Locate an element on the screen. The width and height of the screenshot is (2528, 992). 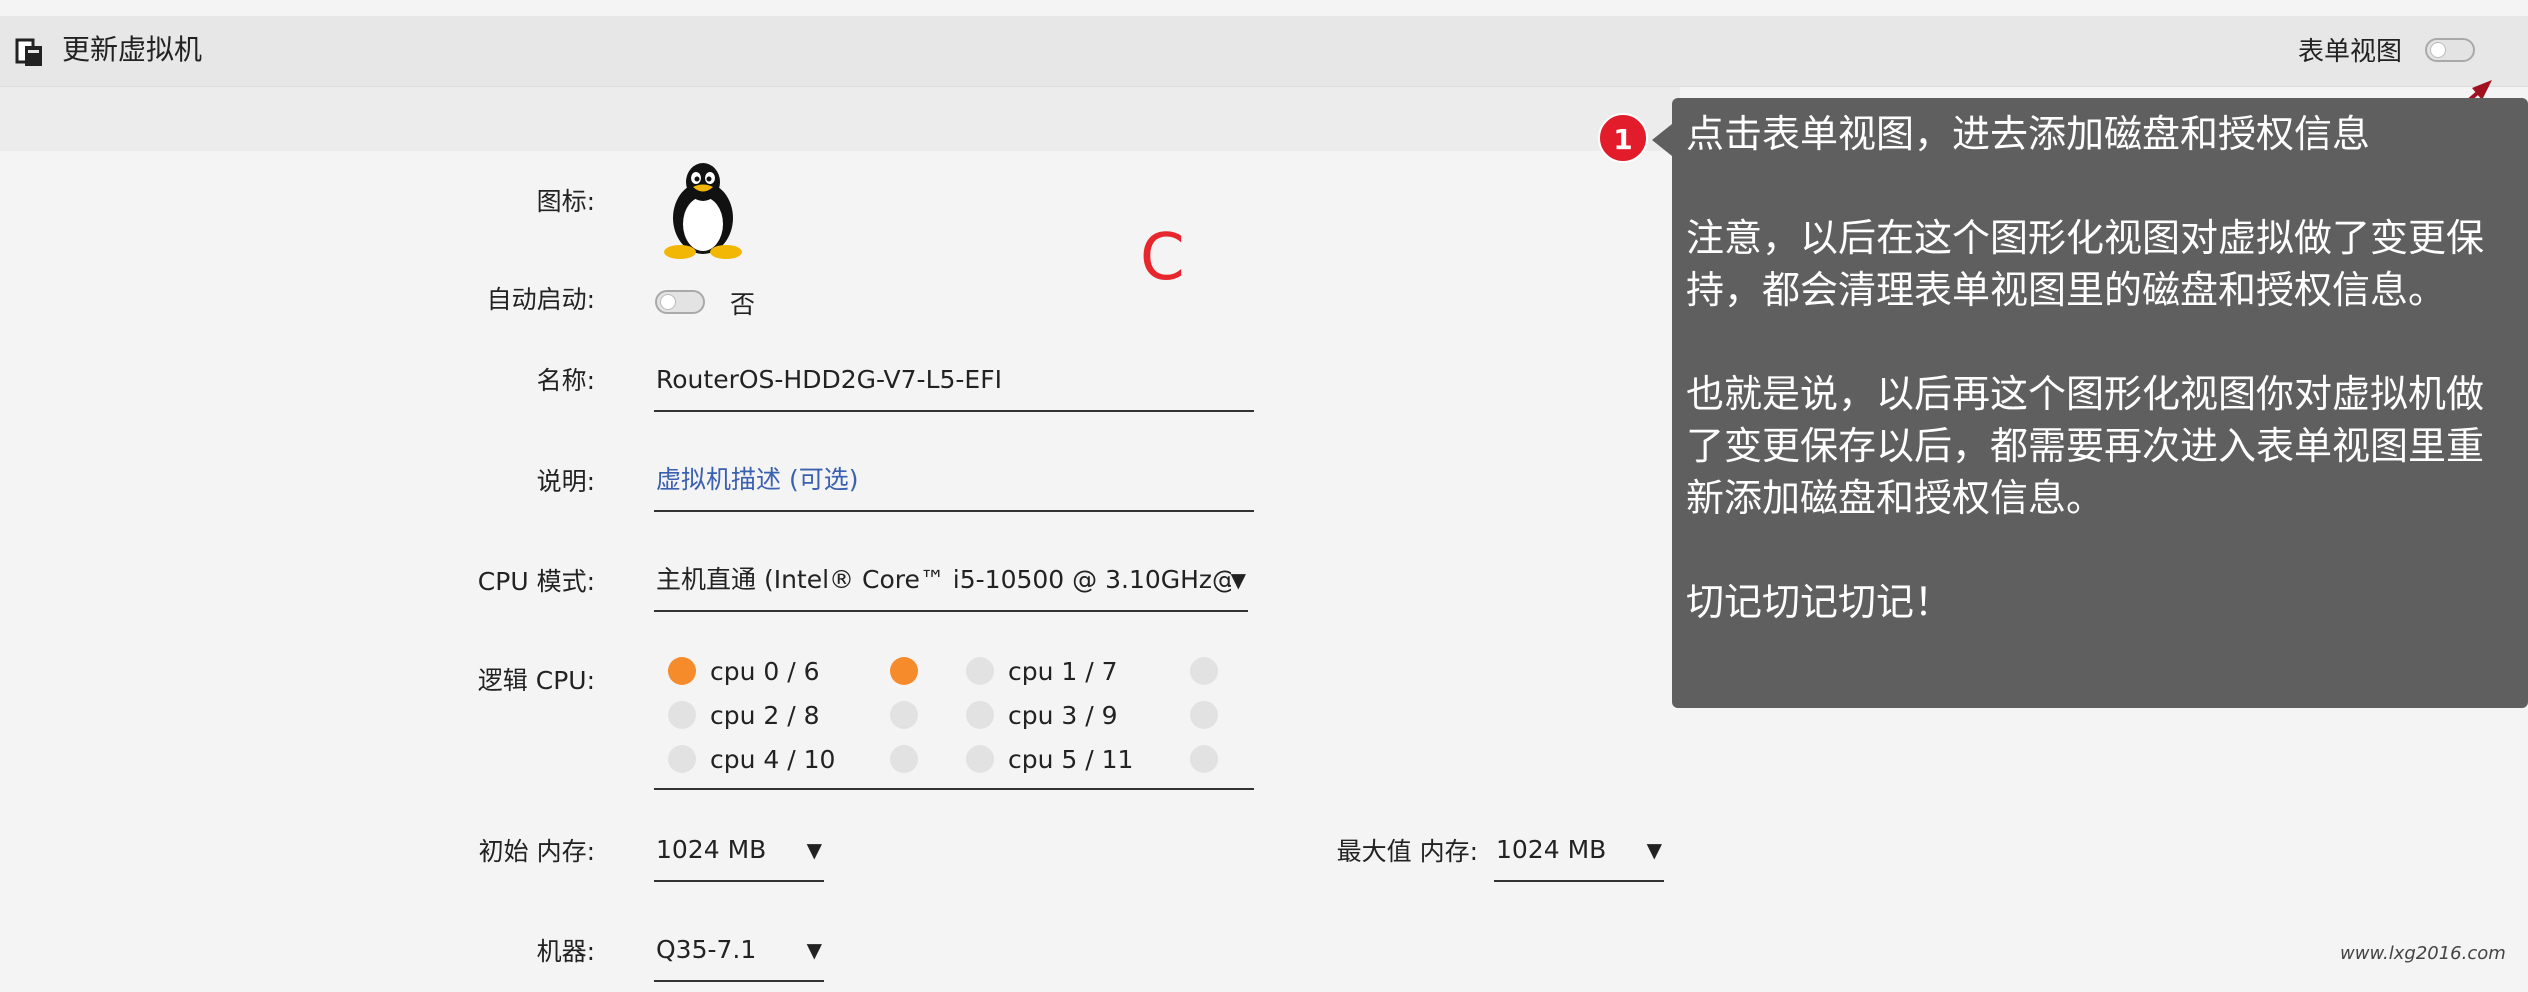
annotation-mark-c: C is located at coordinates (1162, 258).